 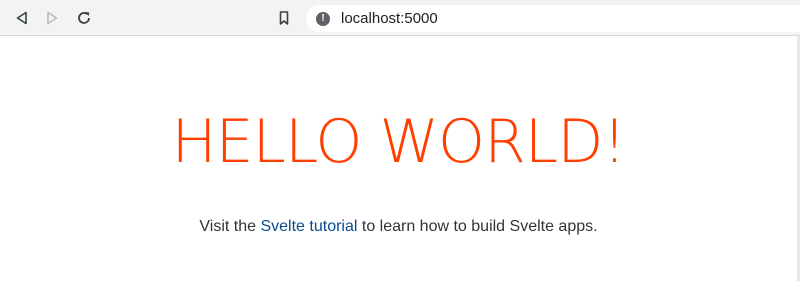 What do you see at coordinates (230, 226) in the screenshot?
I see `intro-before: Visit the` at bounding box center [230, 226].